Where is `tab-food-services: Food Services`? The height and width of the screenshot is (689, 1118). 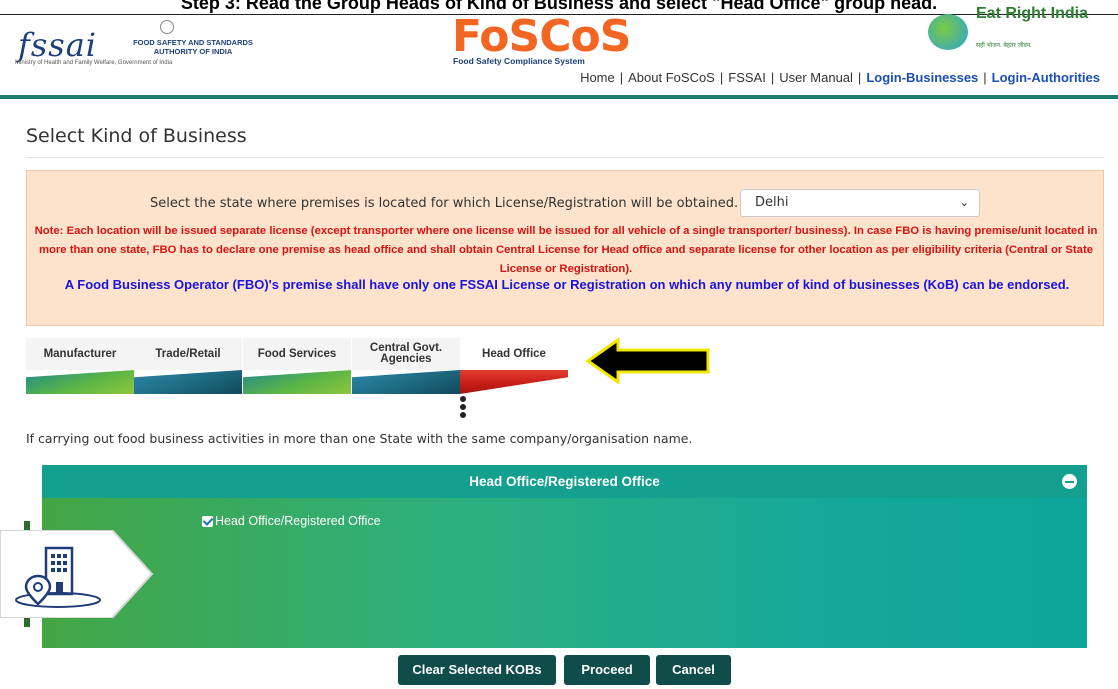 tab-food-services: Food Services is located at coordinates (297, 366).